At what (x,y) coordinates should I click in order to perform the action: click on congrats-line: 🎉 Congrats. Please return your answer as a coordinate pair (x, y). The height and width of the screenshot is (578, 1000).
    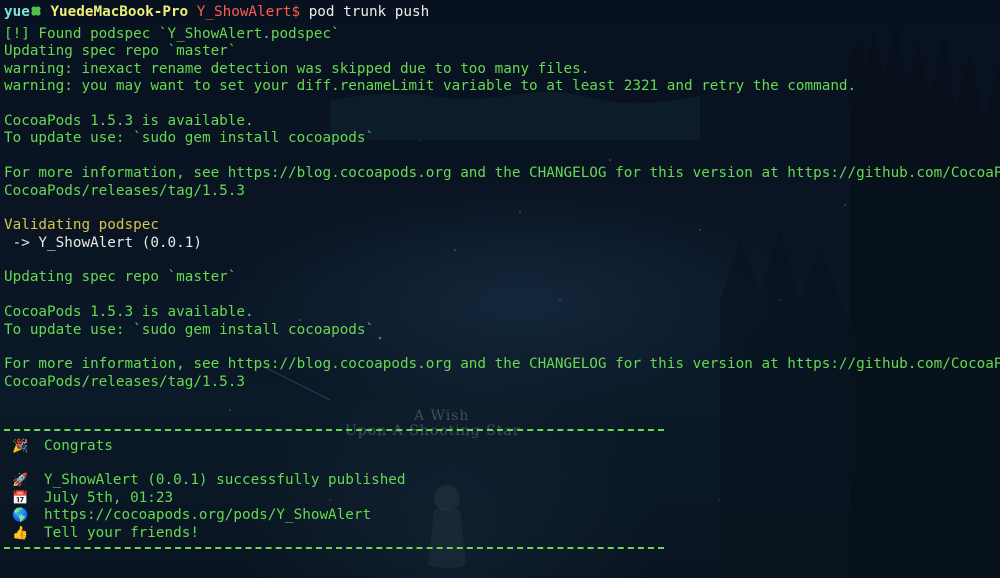
    Looking at the image, I should click on (500, 446).